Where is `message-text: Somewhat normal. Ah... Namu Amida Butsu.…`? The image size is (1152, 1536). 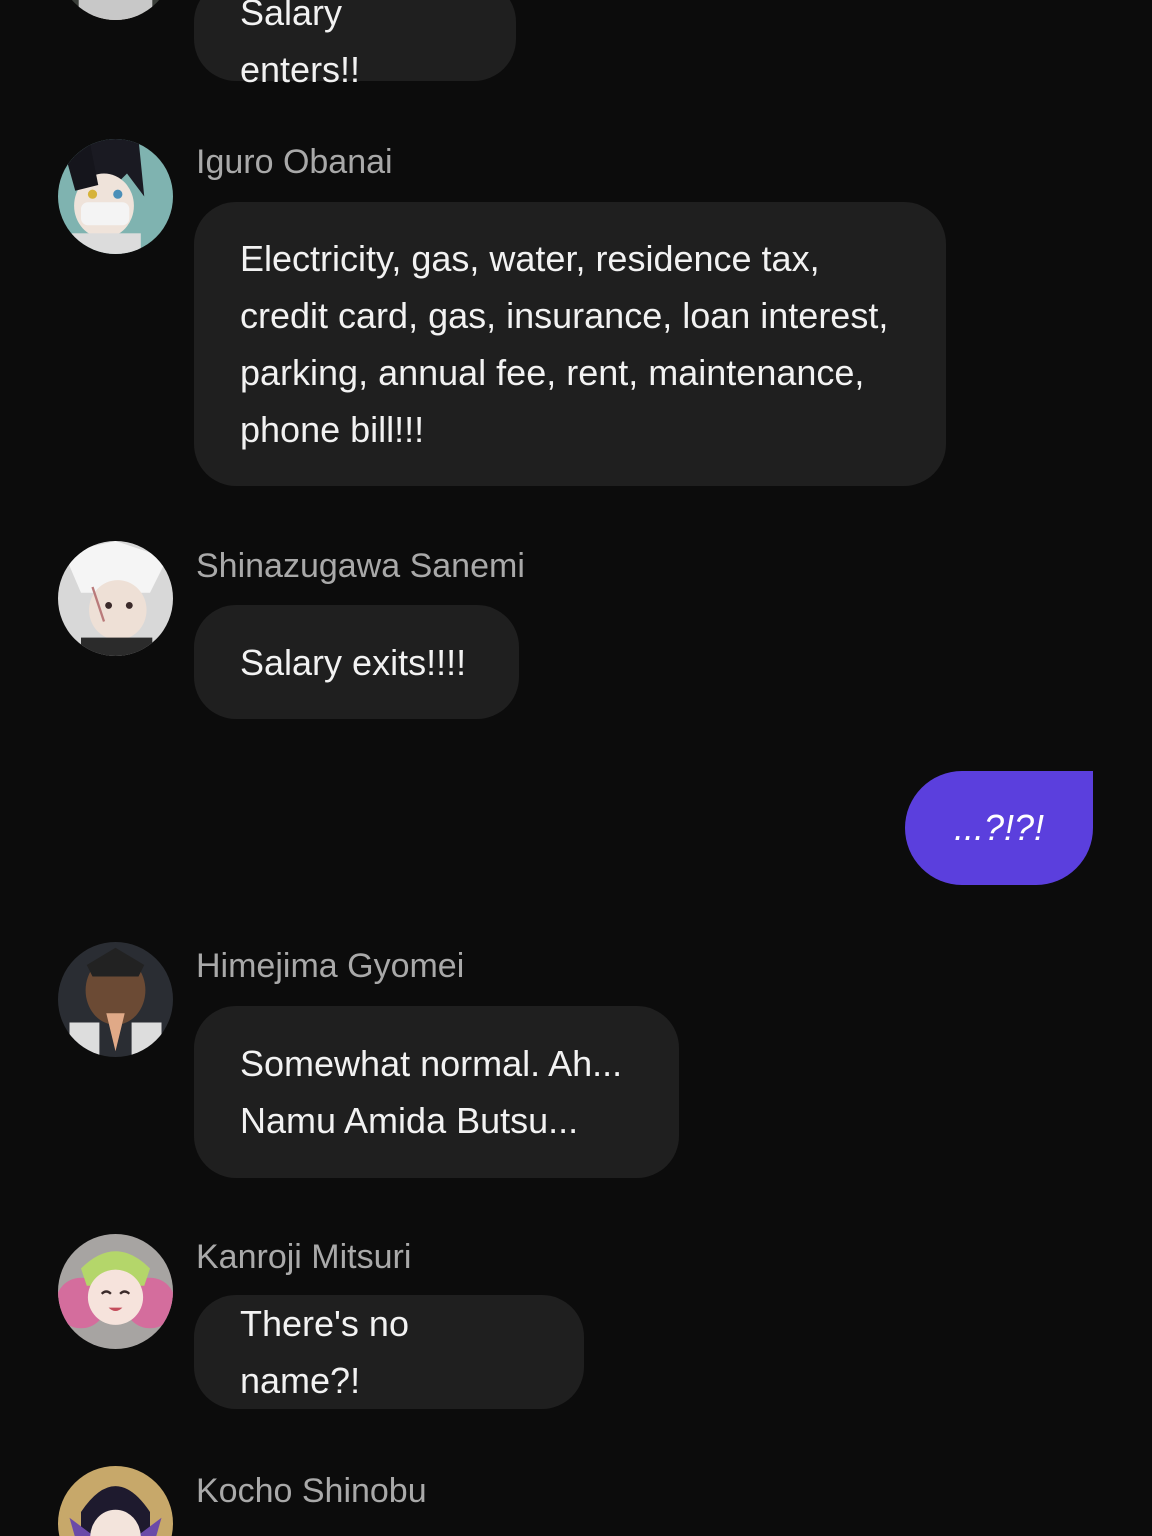 message-text: Somewhat normal. Ah... Namu Amida Butsu.… is located at coordinates (431, 1092).